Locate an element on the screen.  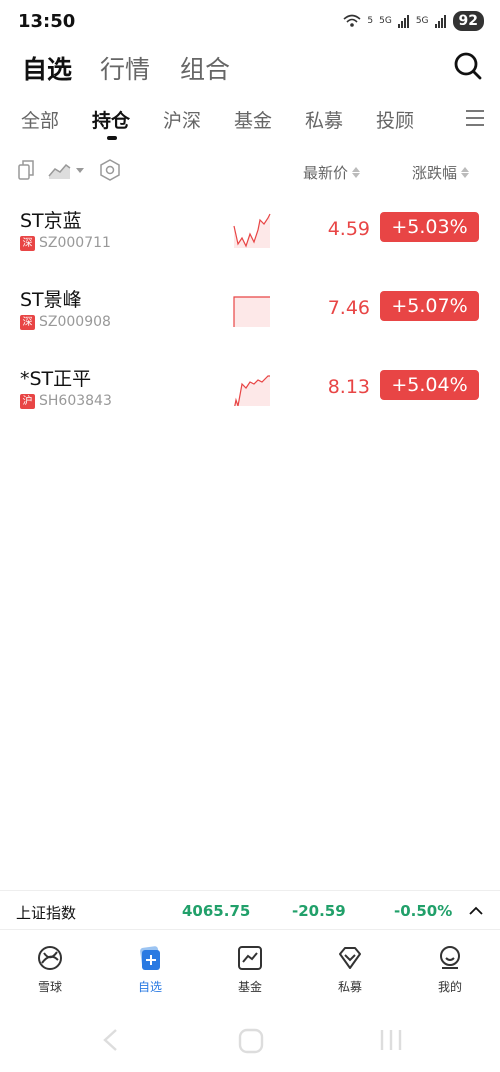
index-ticker-bar: 上证指数 4065.75 -20.59 -0.50% is located at coordinates (250, 910).